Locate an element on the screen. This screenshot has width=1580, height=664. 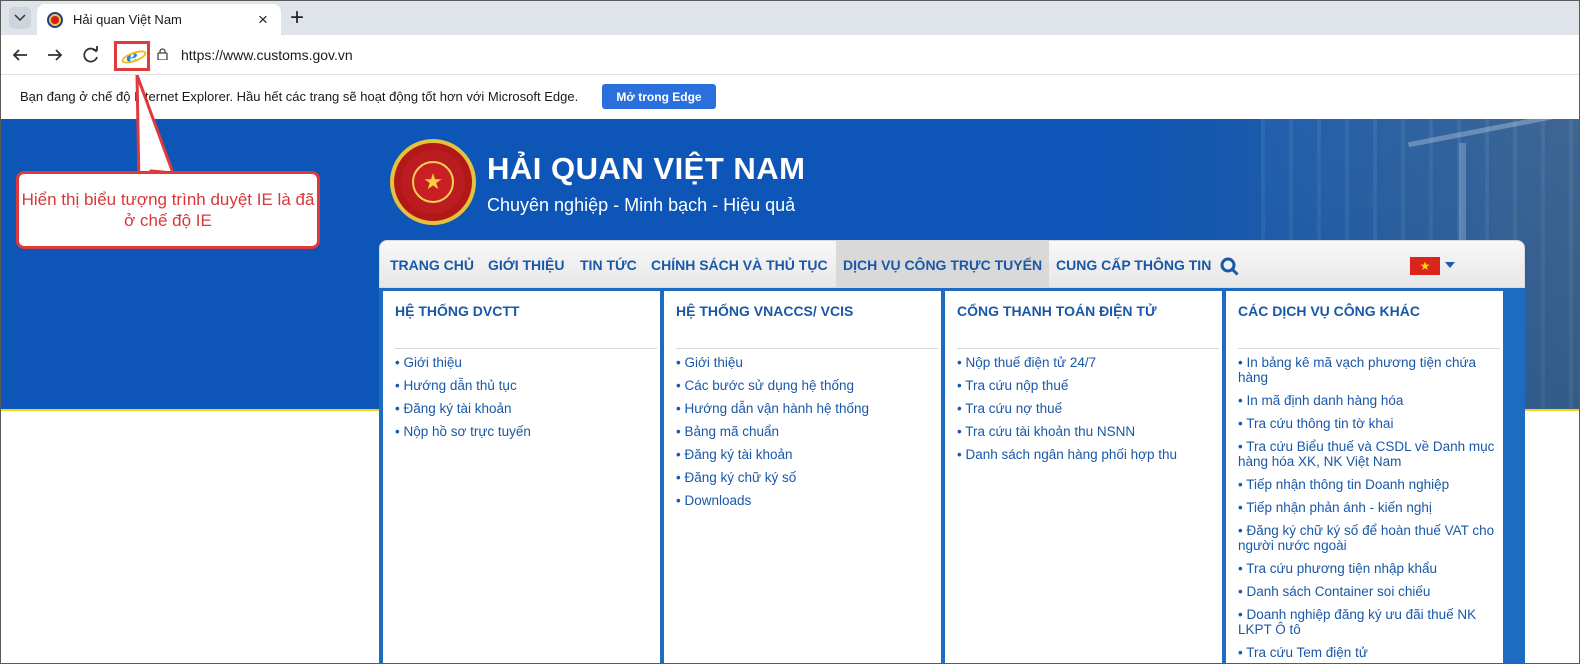
service-link: Hướng dẫn thủ tục is located at coordinates (523, 385).